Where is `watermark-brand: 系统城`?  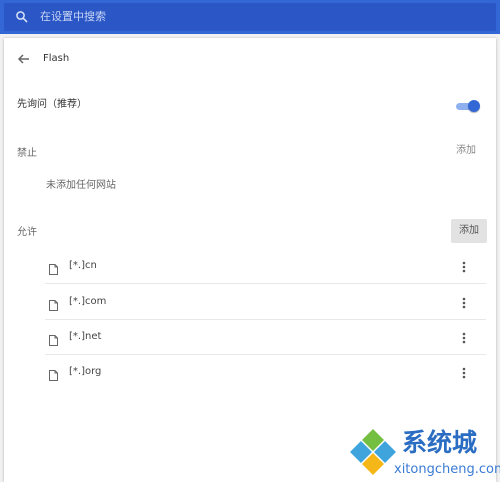 watermark-brand: 系统城 is located at coordinates (440, 442).